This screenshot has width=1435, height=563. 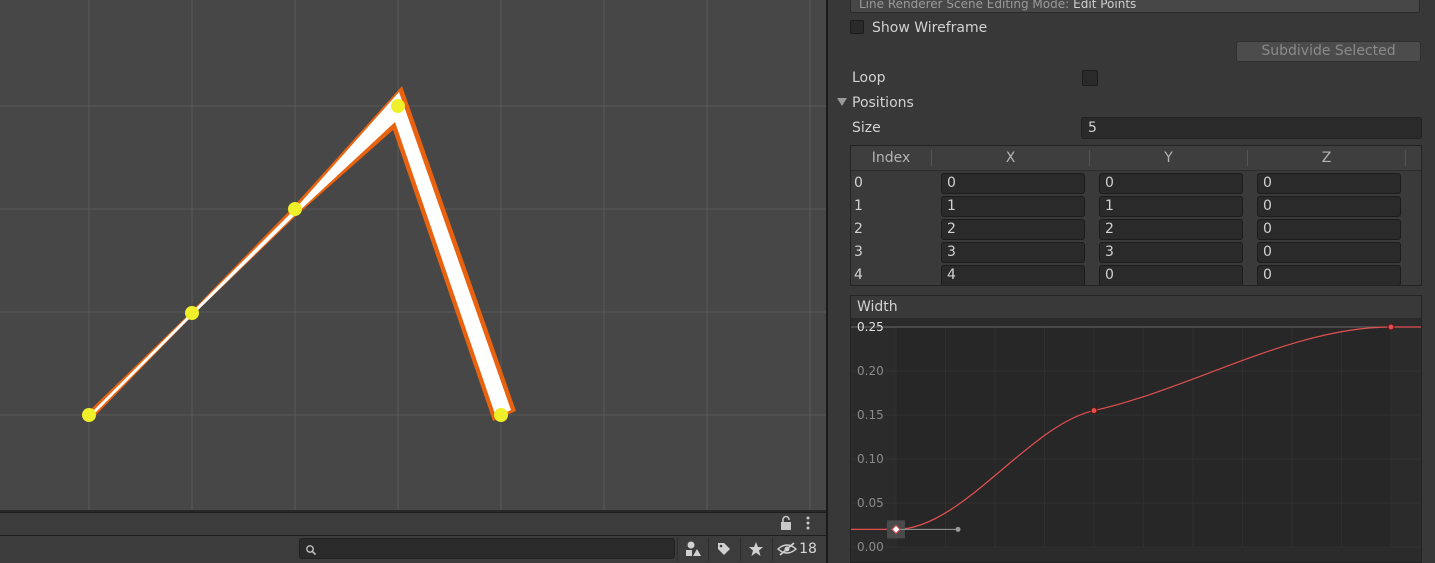 I want to click on positions-foldout: Positions, so click(x=883, y=103).